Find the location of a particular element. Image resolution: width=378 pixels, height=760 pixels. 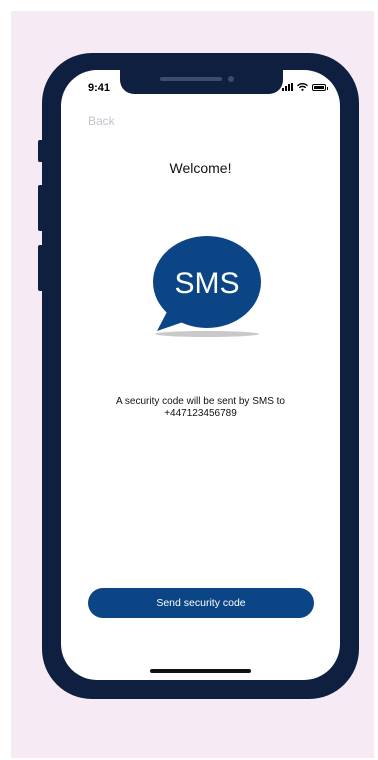

welcome-title: Welcome! is located at coordinates (200, 168).